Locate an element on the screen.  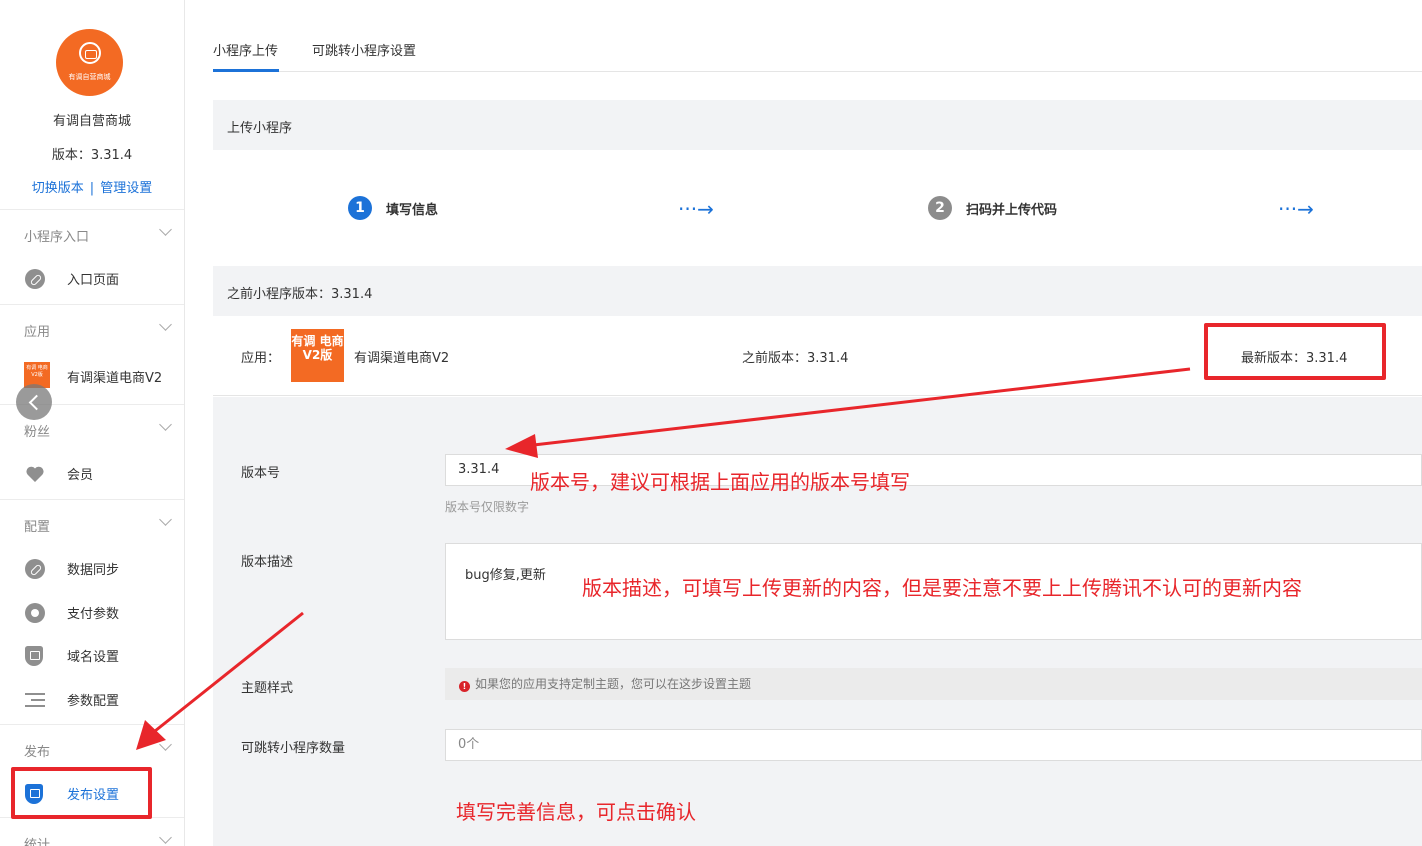
annotation-arrowhead is located at coordinates (521, 446).